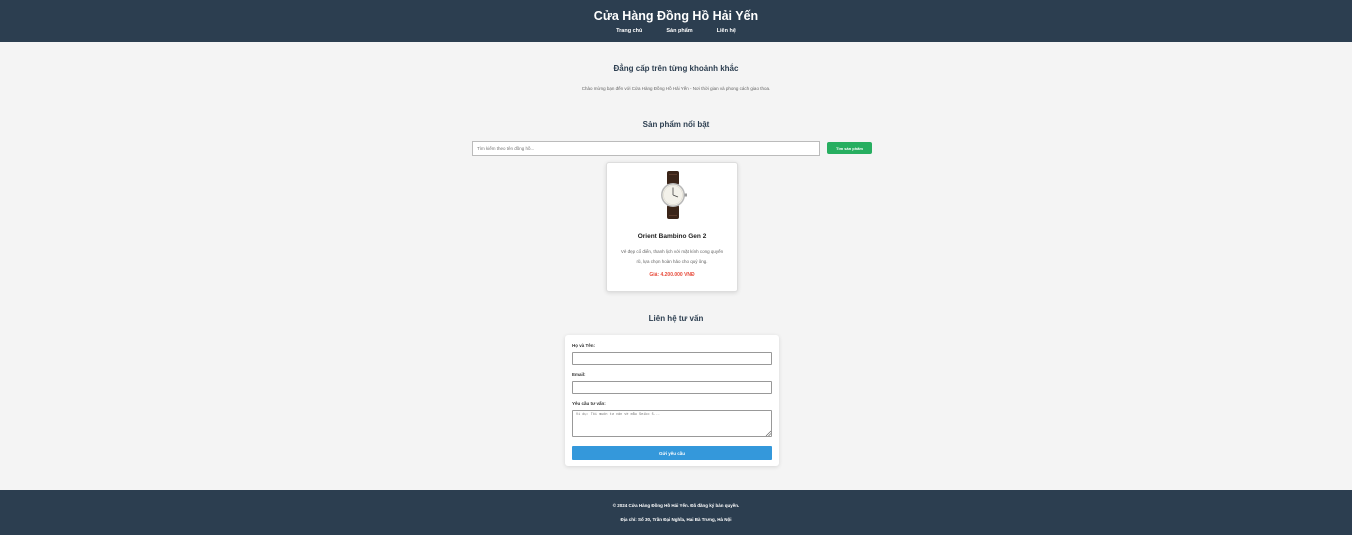  What do you see at coordinates (629, 31) in the screenshot?
I see `nav-home-link: Trang chủ` at bounding box center [629, 31].